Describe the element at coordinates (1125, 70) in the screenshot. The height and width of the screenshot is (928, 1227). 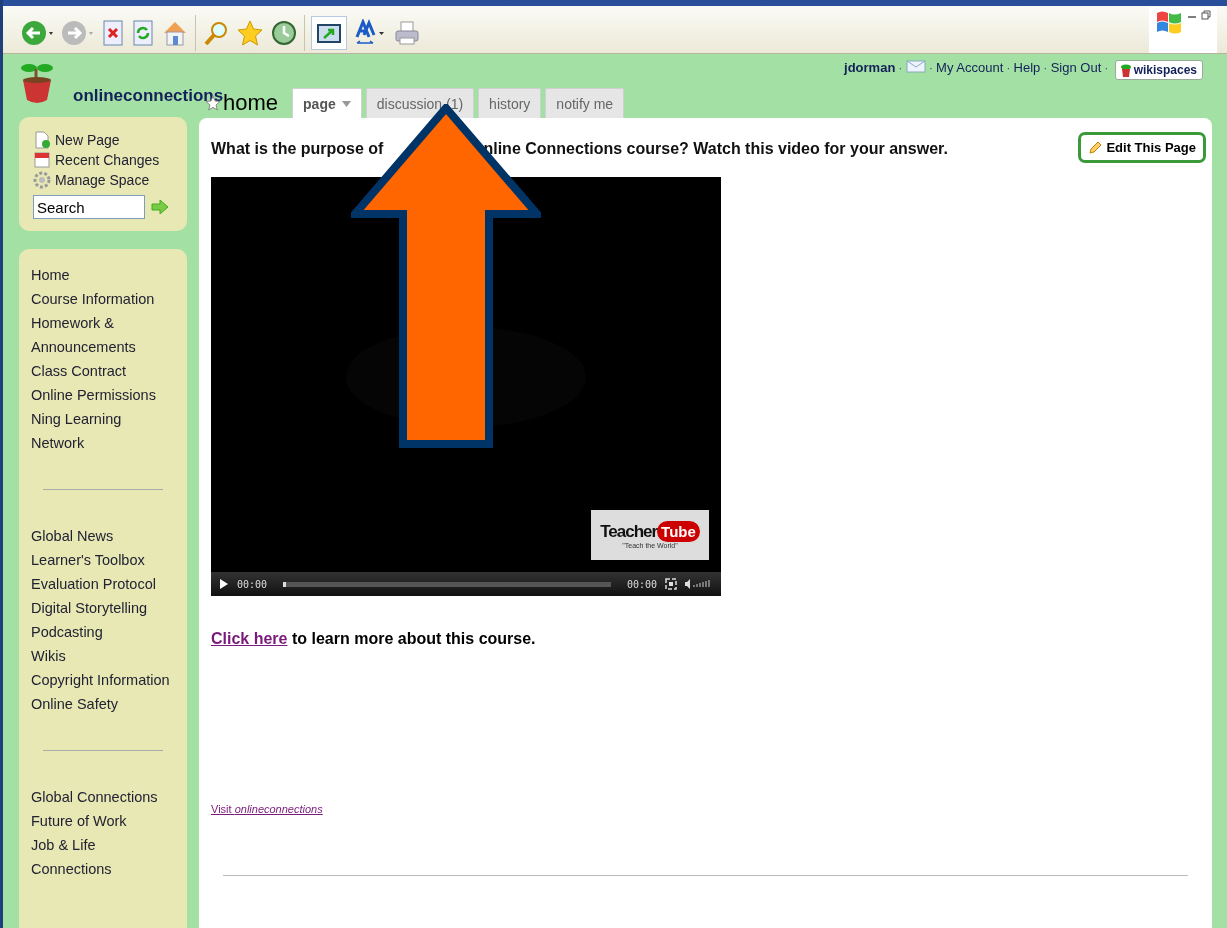
I see `flowerpot-icon` at that location.